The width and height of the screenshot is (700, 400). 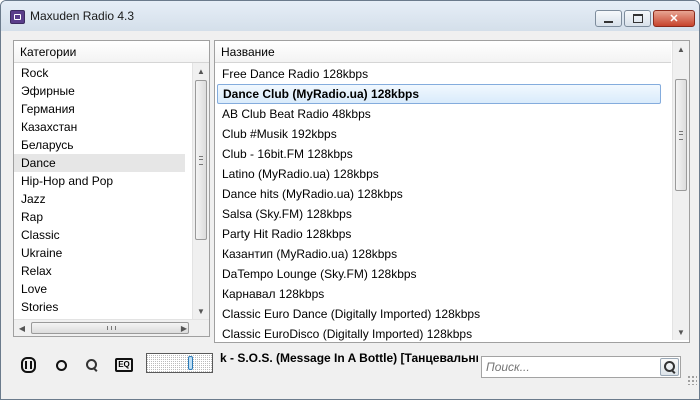 What do you see at coordinates (99, 181) in the screenshot?
I see `category-item: Hip-Hop and Pop` at bounding box center [99, 181].